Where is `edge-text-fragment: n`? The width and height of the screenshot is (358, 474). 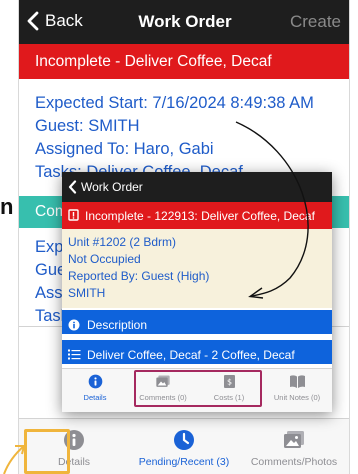
edge-text-fragment: n is located at coordinates (9, 207).